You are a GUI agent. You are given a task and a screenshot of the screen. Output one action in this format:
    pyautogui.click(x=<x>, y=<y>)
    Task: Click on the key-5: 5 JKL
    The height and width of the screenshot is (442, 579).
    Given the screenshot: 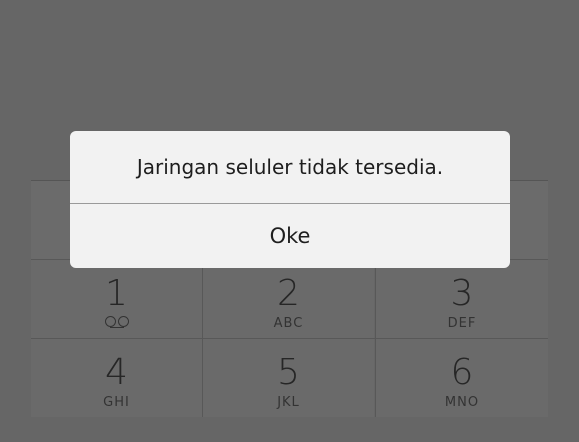 What is the action you would take?
    pyautogui.click(x=288, y=378)
    